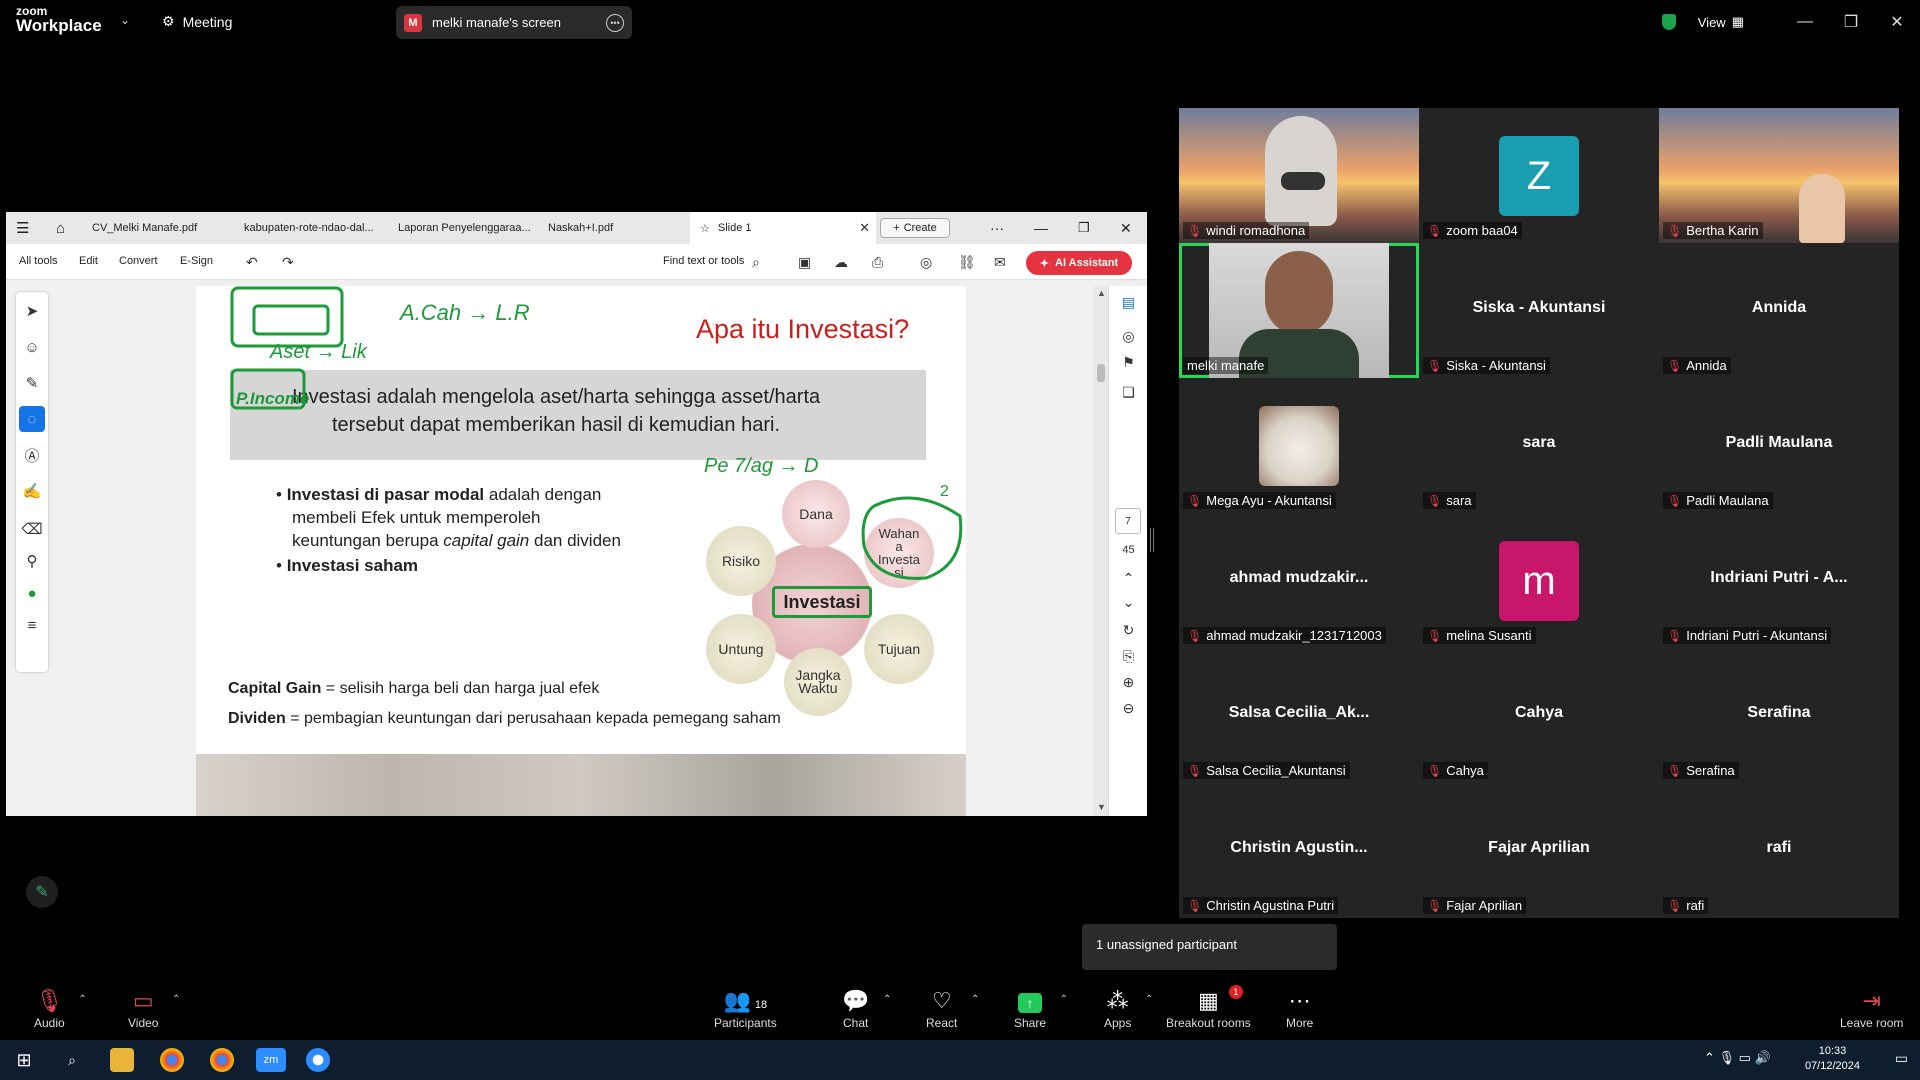 This screenshot has height=1080, width=1920. What do you see at coordinates (1721, 22) in the screenshot?
I see `view-button: View ▦` at bounding box center [1721, 22].